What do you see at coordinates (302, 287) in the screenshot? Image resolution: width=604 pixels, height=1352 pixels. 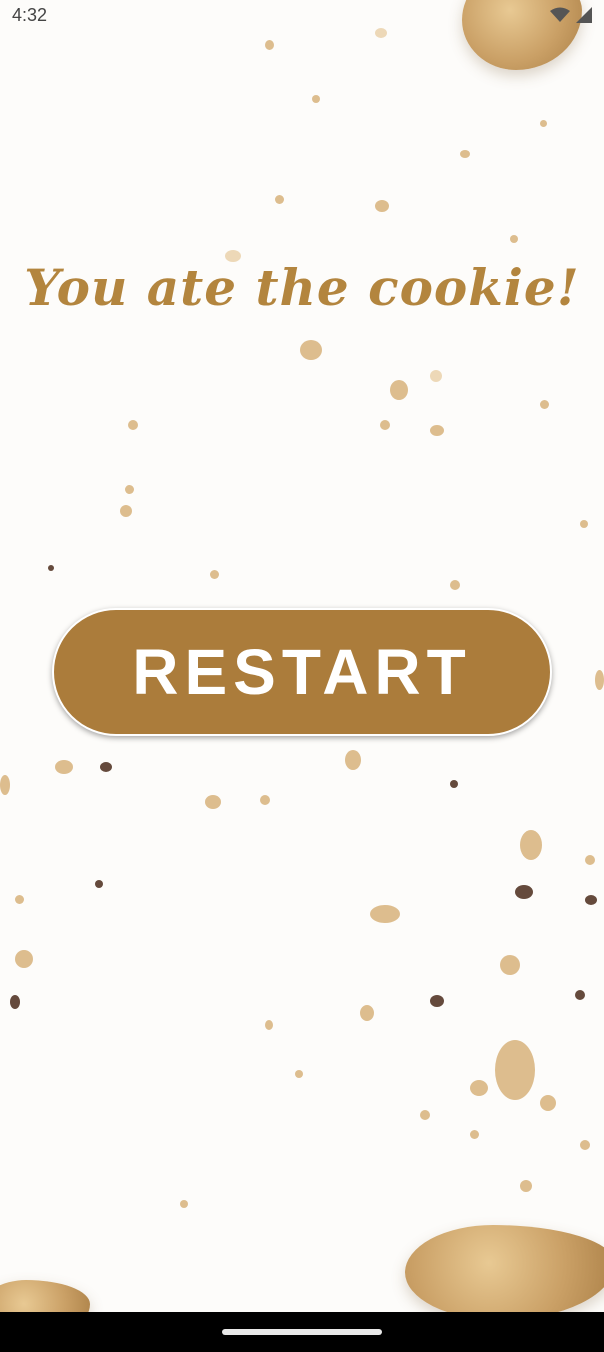 I see `page-title: You ate the cookie!` at bounding box center [302, 287].